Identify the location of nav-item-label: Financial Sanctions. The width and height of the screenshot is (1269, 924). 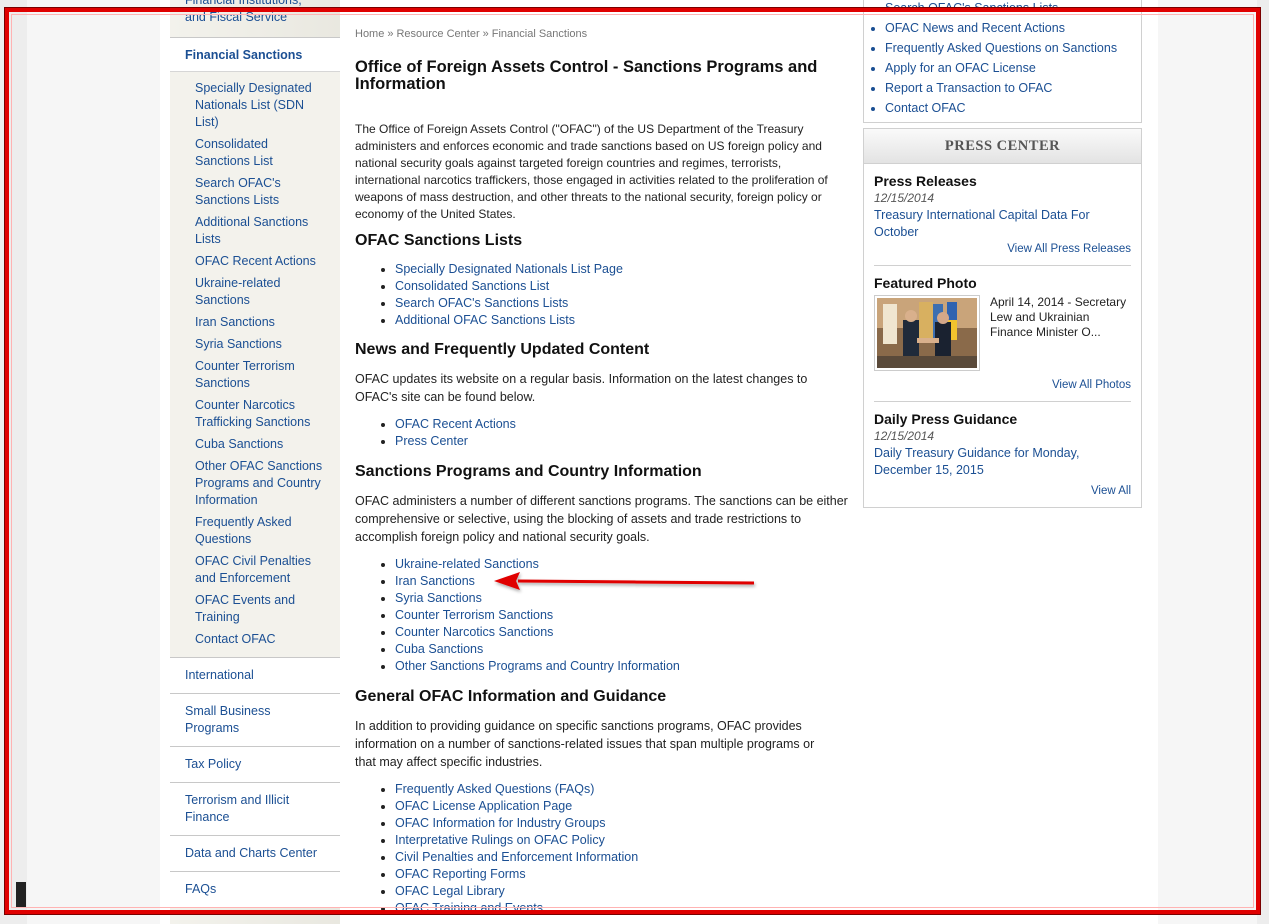
(243, 55).